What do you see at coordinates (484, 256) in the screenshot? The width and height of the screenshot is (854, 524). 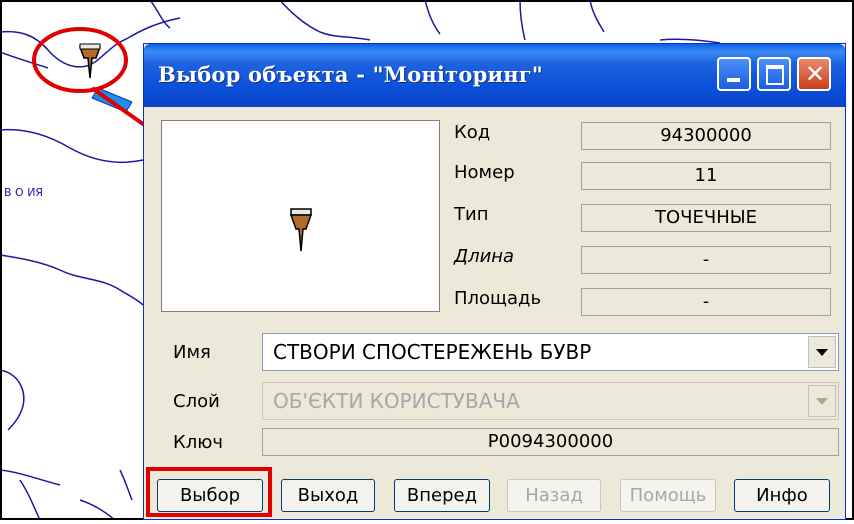 I see `length-label: Длина` at bounding box center [484, 256].